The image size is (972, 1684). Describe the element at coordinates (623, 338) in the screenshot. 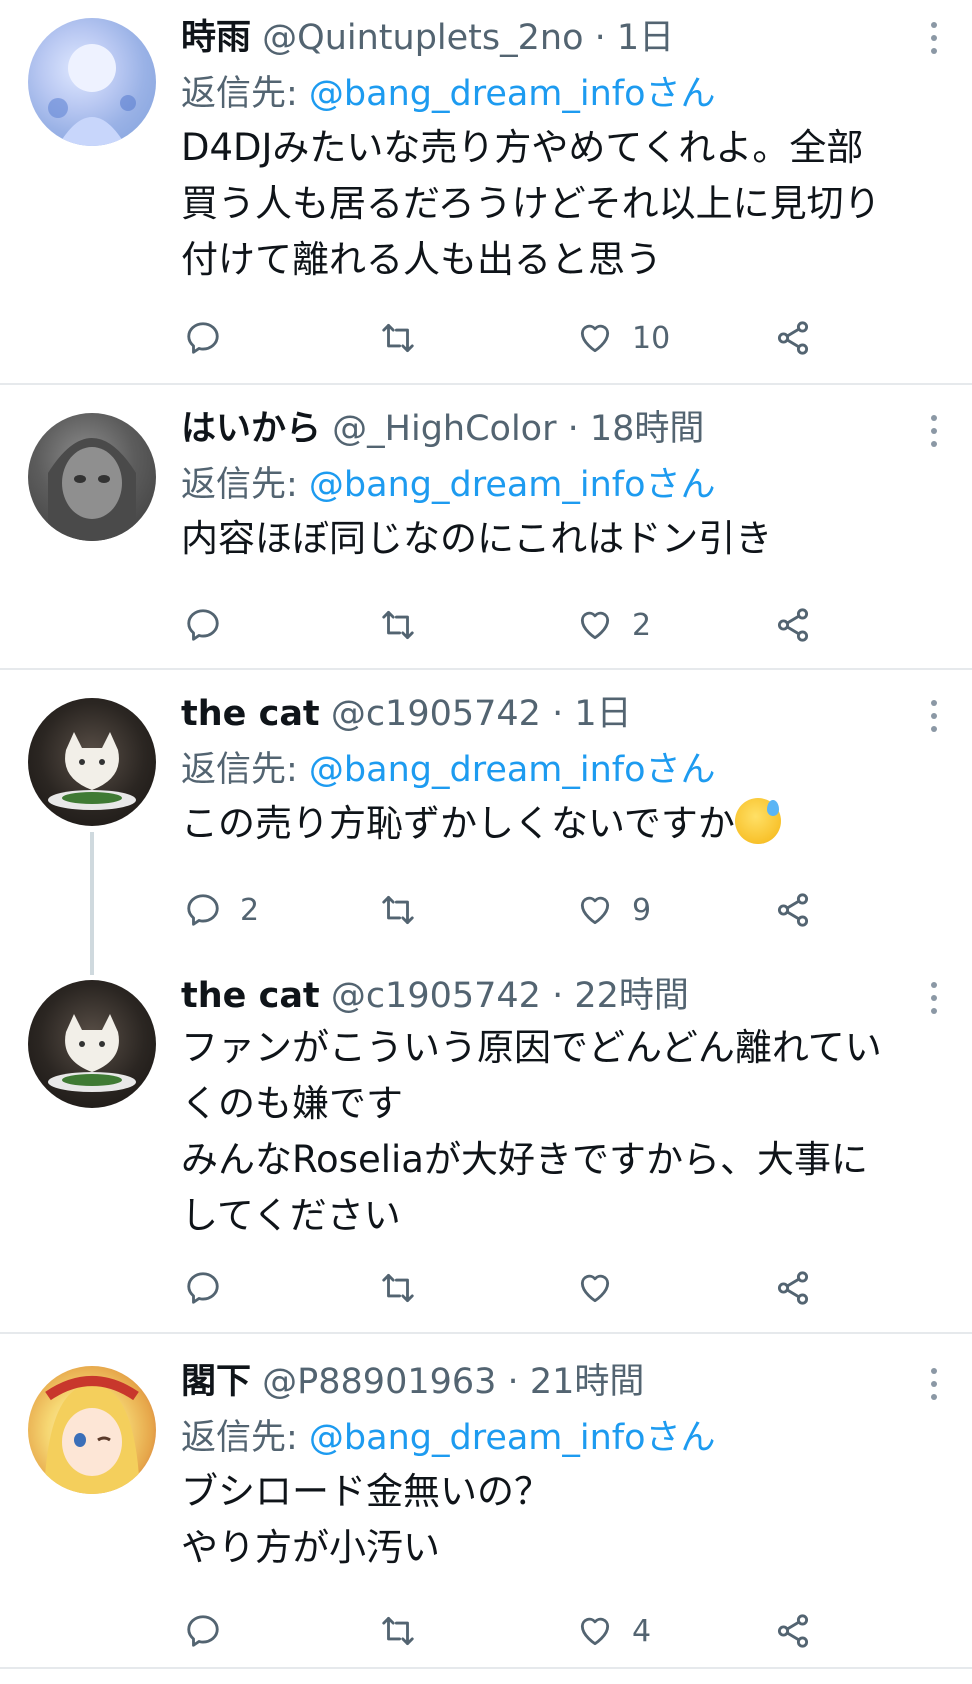

I see `like-button: 10` at that location.